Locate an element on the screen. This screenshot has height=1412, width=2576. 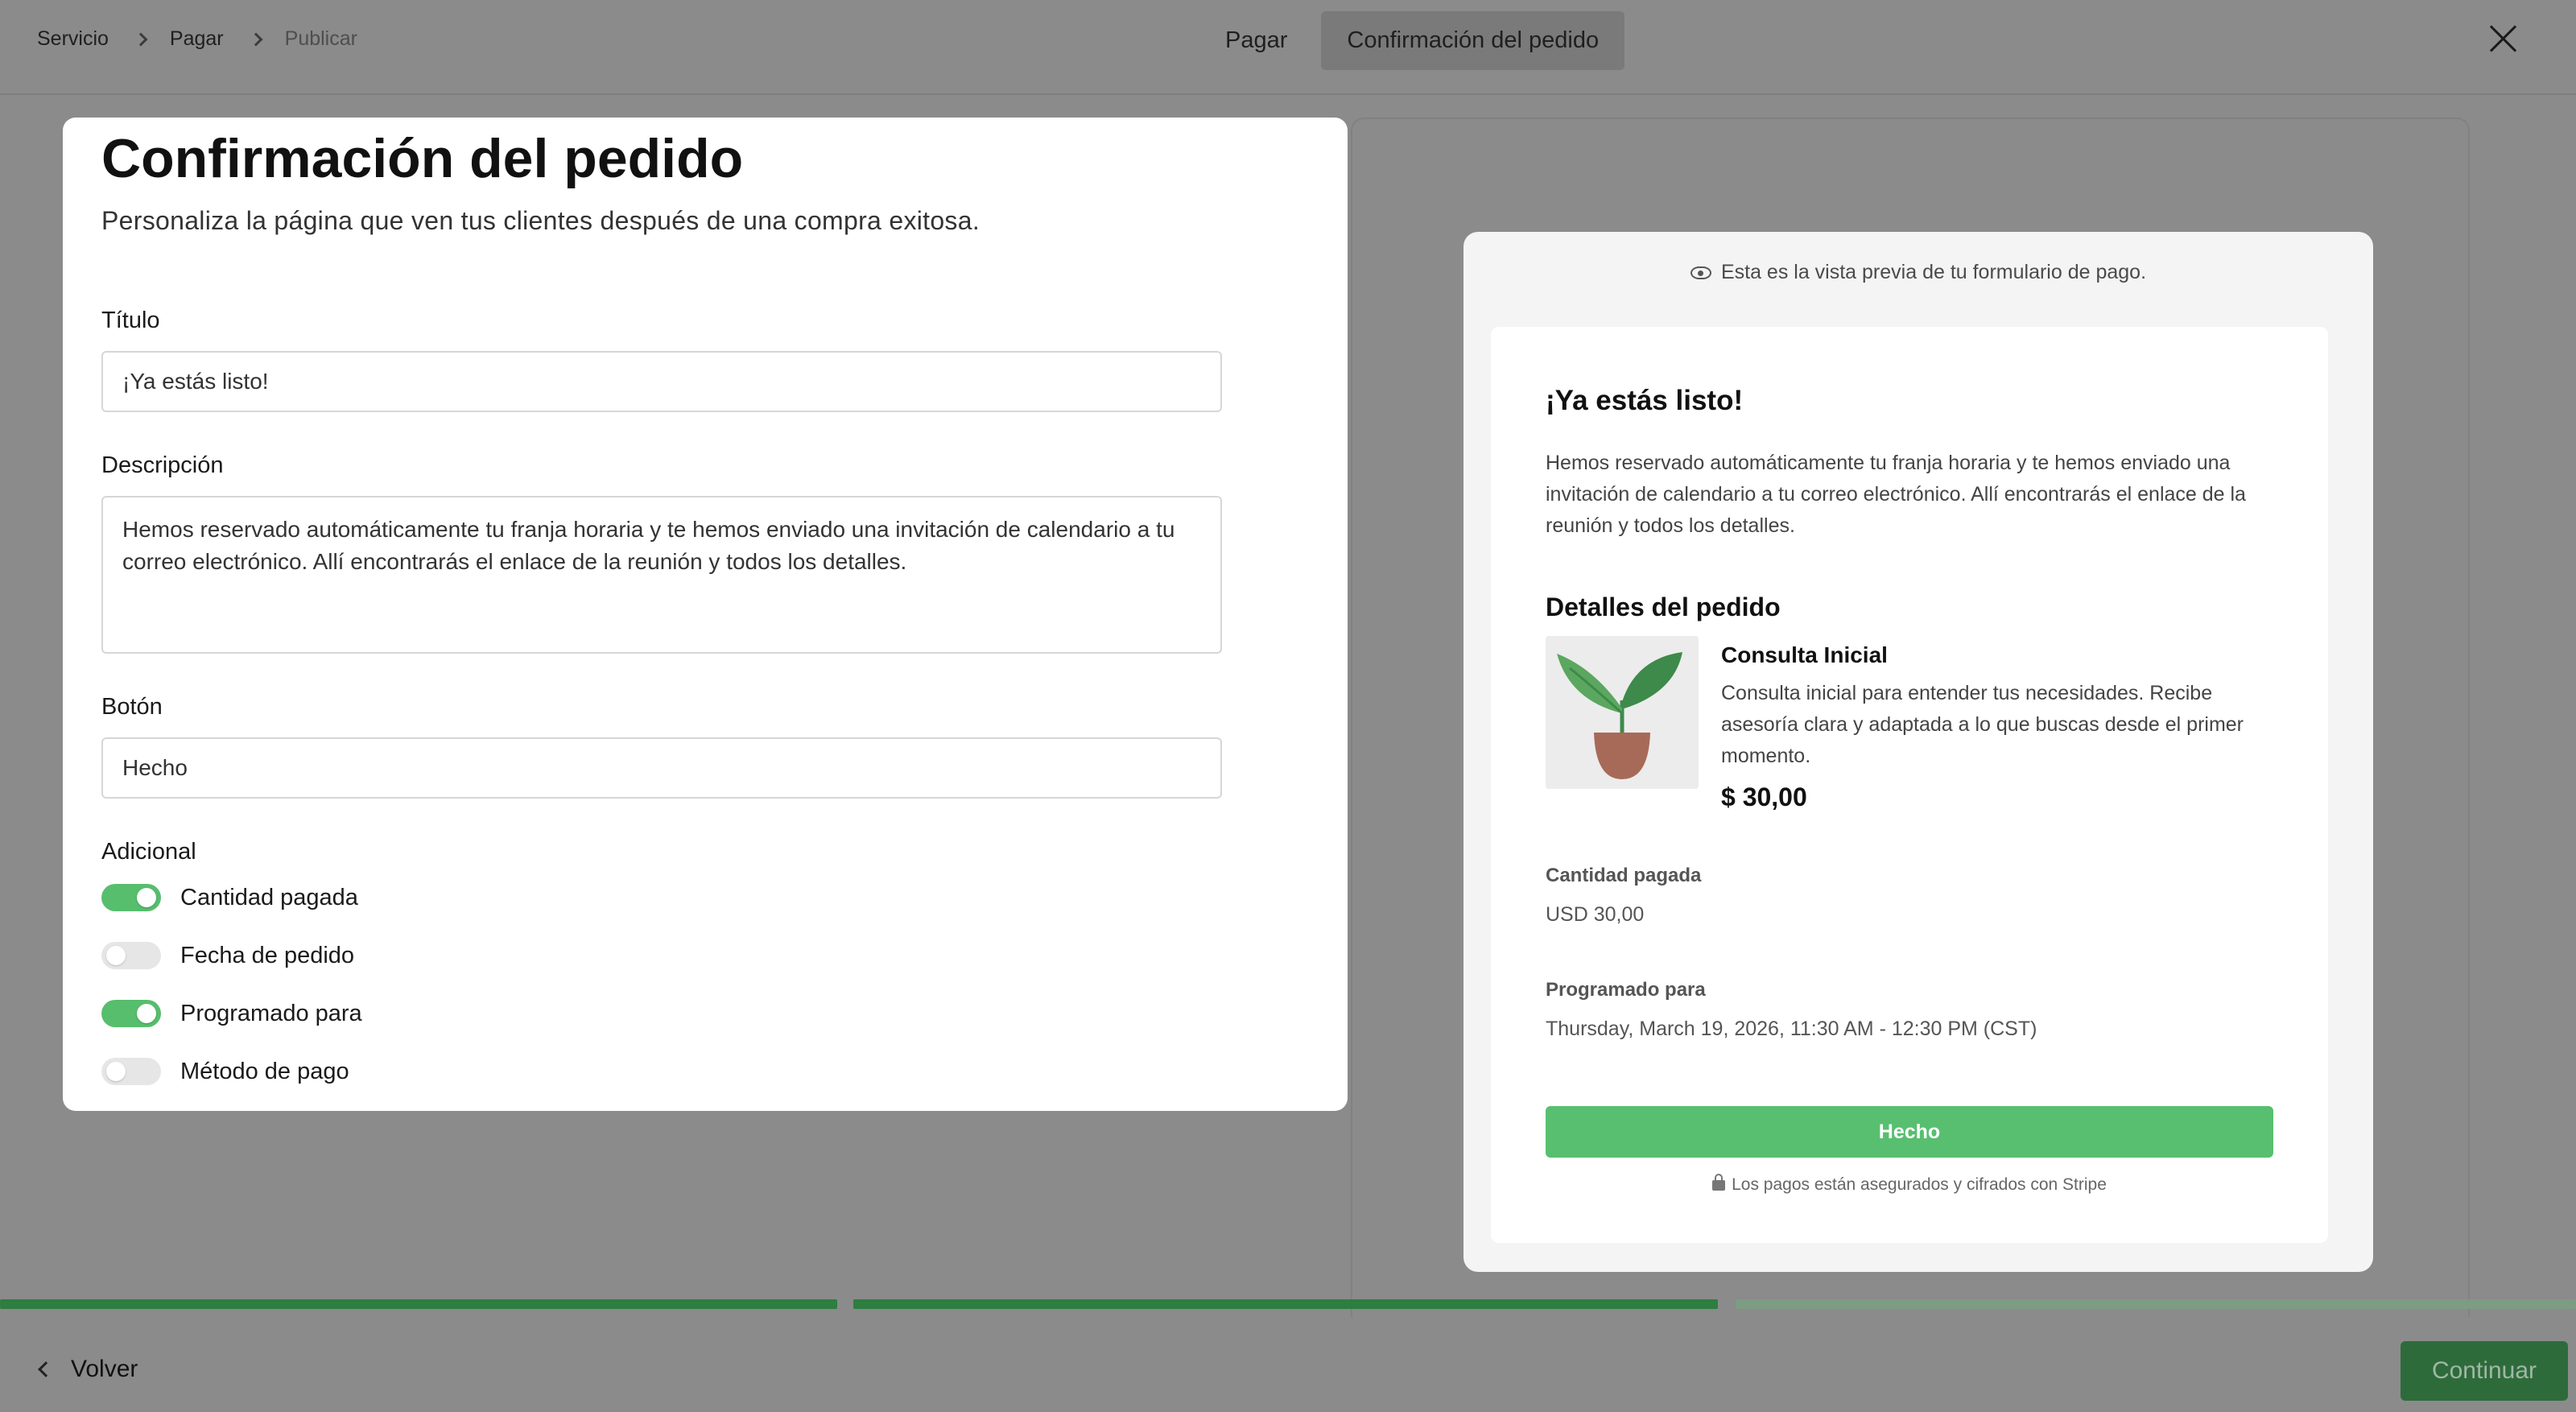
back-button-label: Volver is located at coordinates (104, 1369).